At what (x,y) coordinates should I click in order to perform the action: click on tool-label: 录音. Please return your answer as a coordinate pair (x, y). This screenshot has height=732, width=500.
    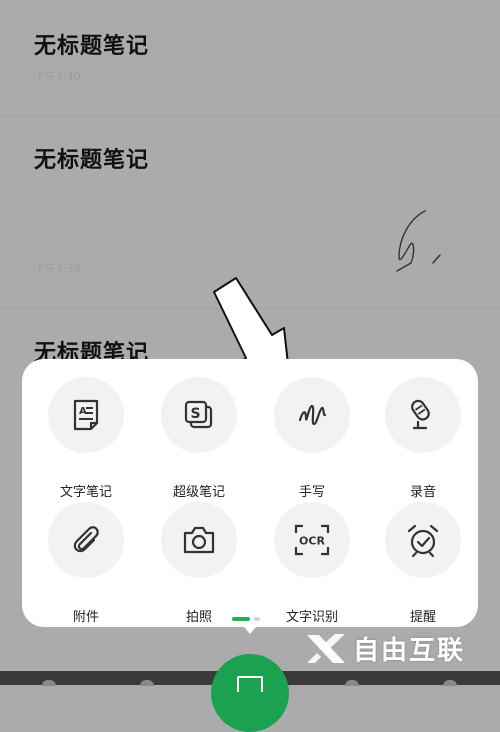
    Looking at the image, I should click on (422, 492).